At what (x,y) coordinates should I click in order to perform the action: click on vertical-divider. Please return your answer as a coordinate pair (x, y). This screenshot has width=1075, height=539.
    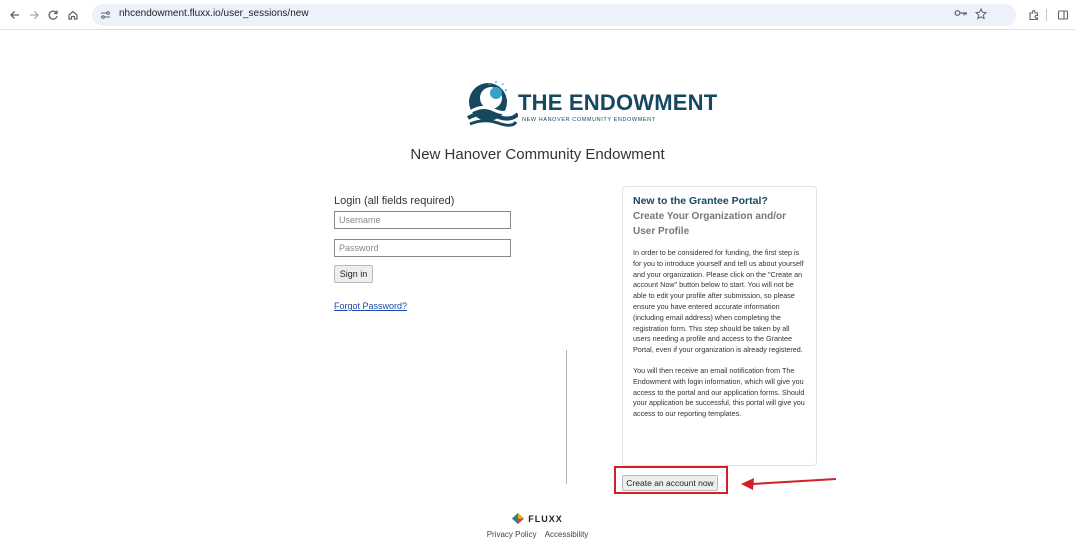
    Looking at the image, I should click on (566, 417).